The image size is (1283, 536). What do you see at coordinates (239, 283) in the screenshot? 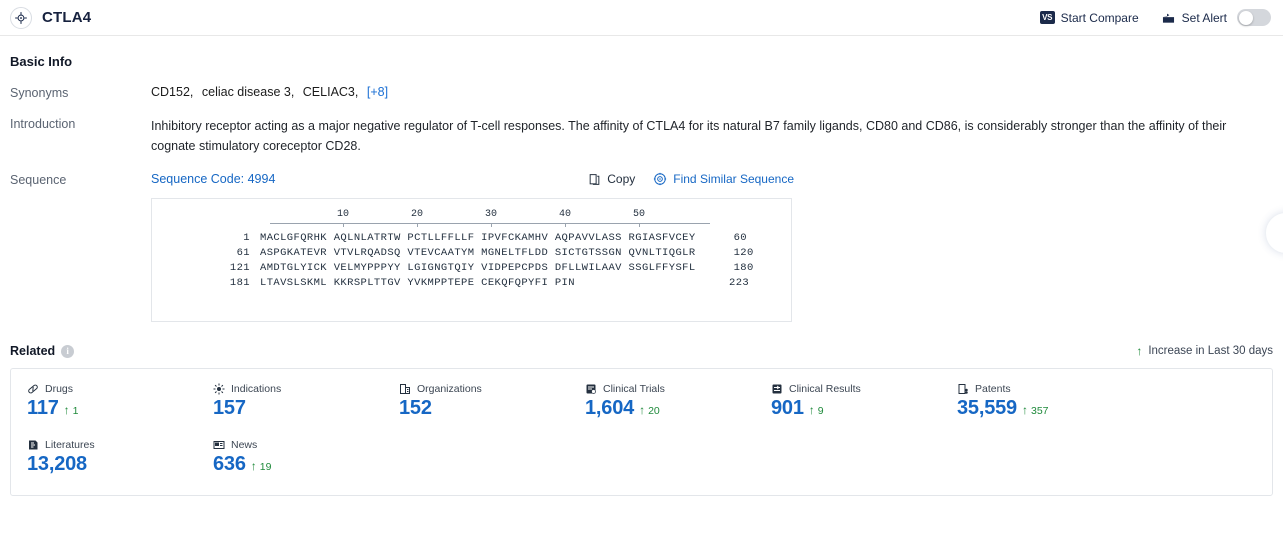
I see `sequence-start-index: 181` at bounding box center [239, 283].